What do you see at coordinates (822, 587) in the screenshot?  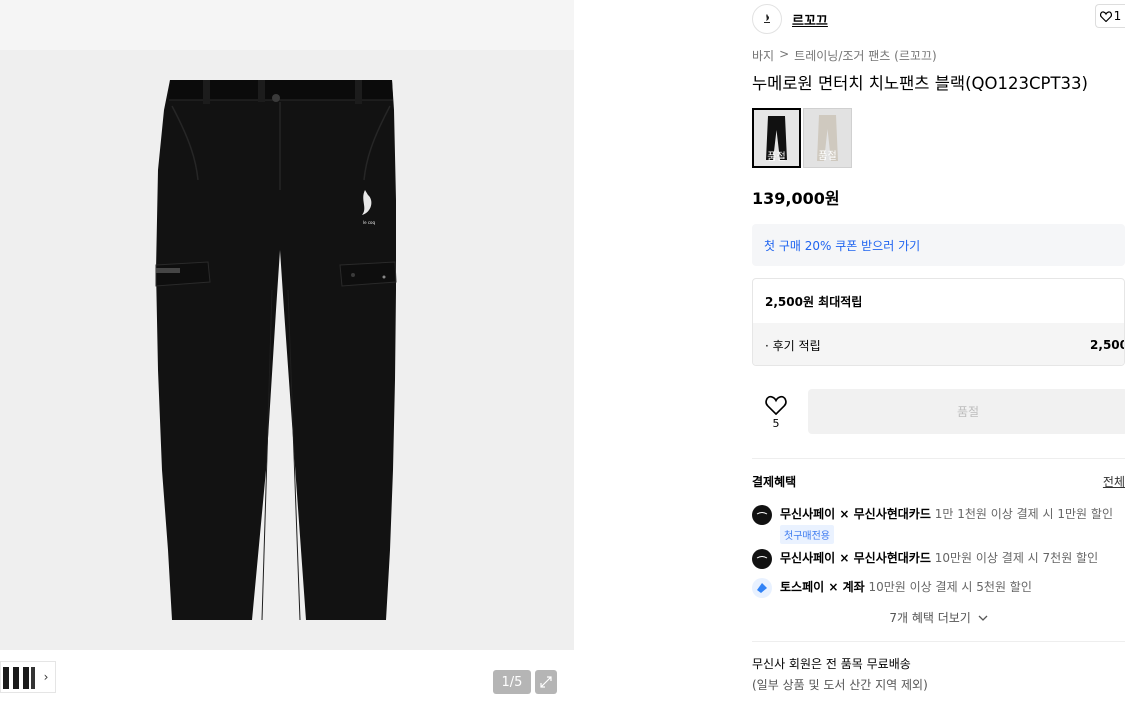 I see `benefit-brand: 토스페이 × 계좌` at bounding box center [822, 587].